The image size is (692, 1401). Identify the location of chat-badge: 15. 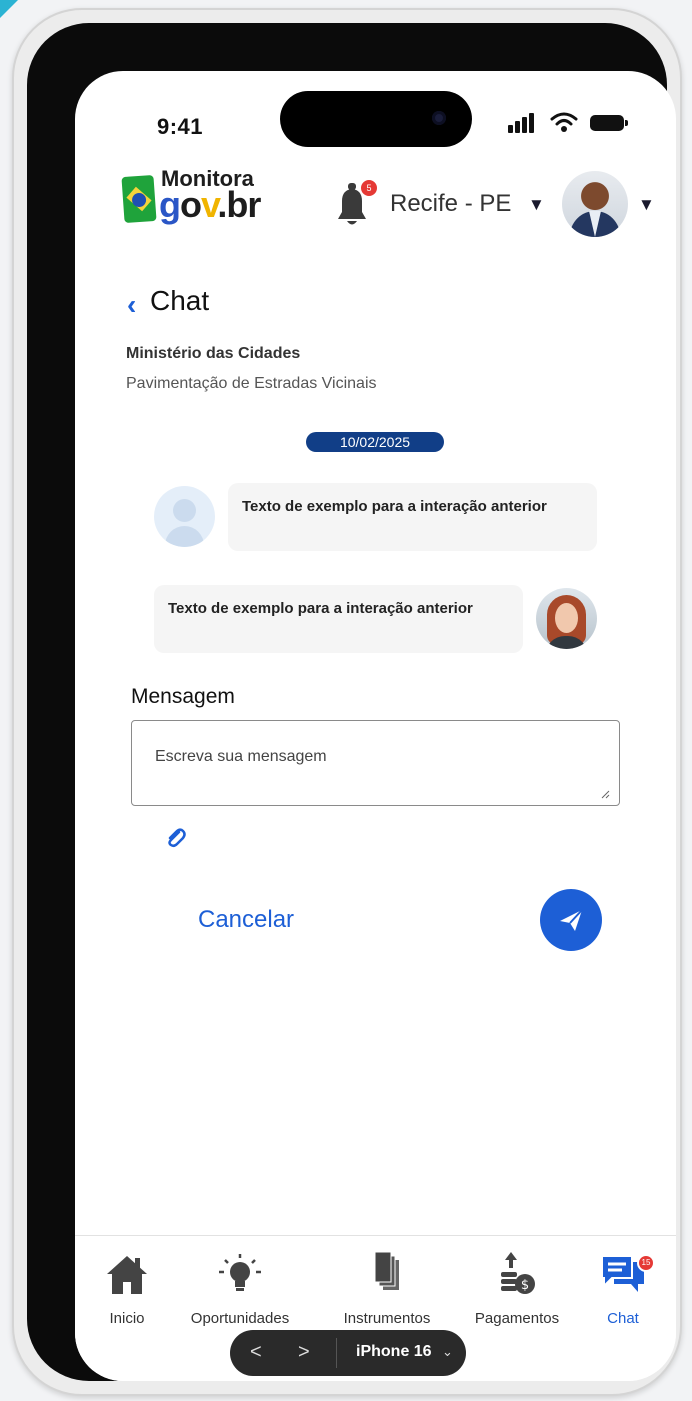
(646, 1263).